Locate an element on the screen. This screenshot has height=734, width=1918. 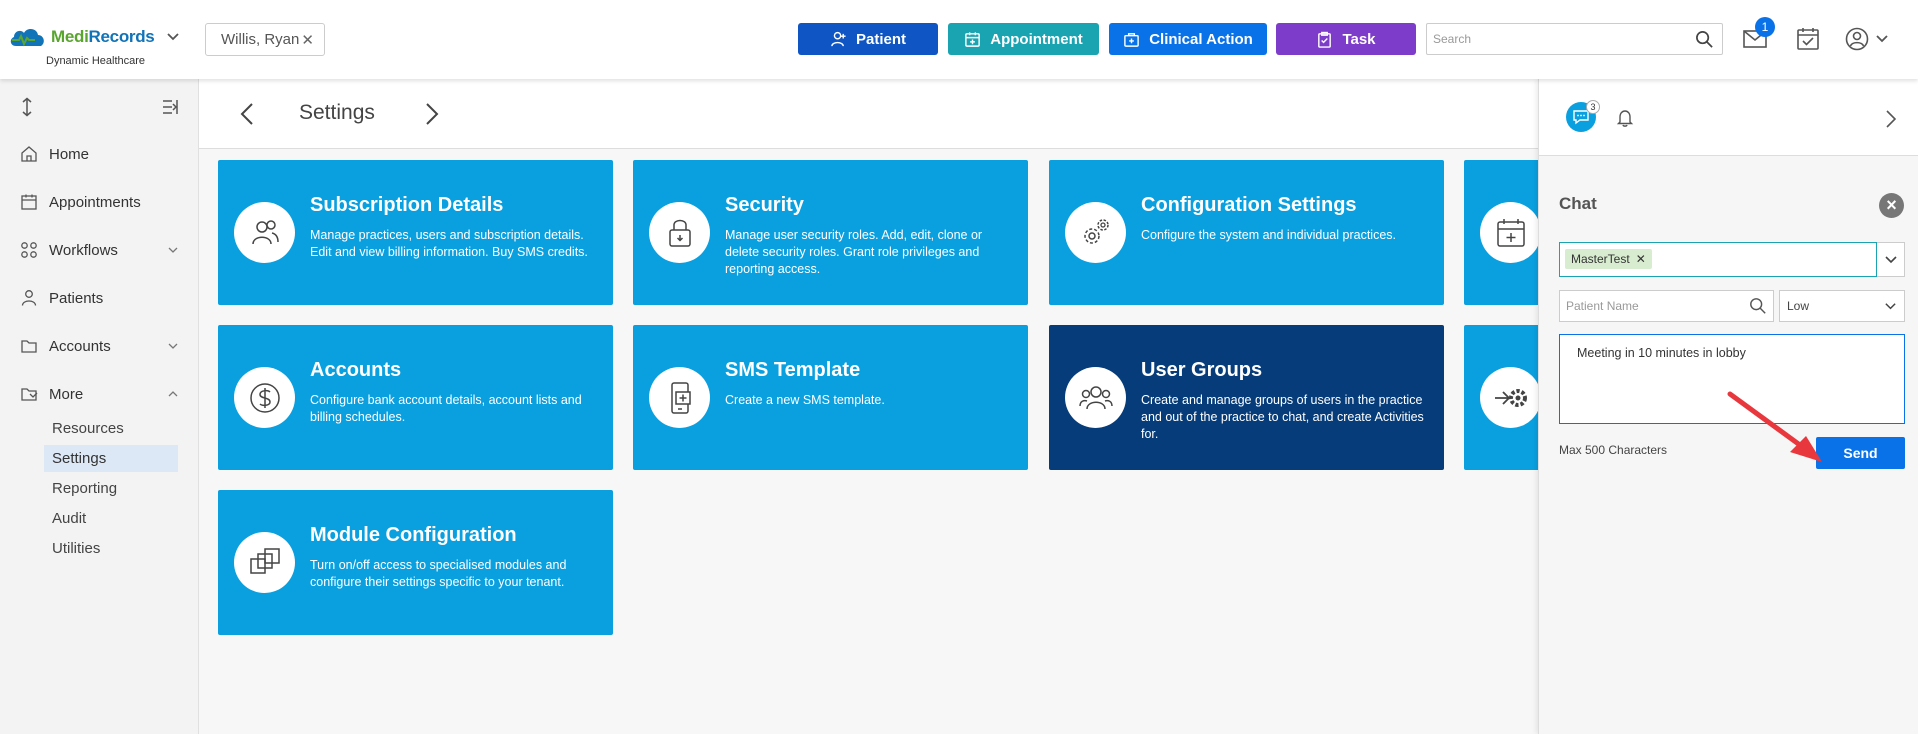
mail-count-badge: 1 is located at coordinates (1765, 27).